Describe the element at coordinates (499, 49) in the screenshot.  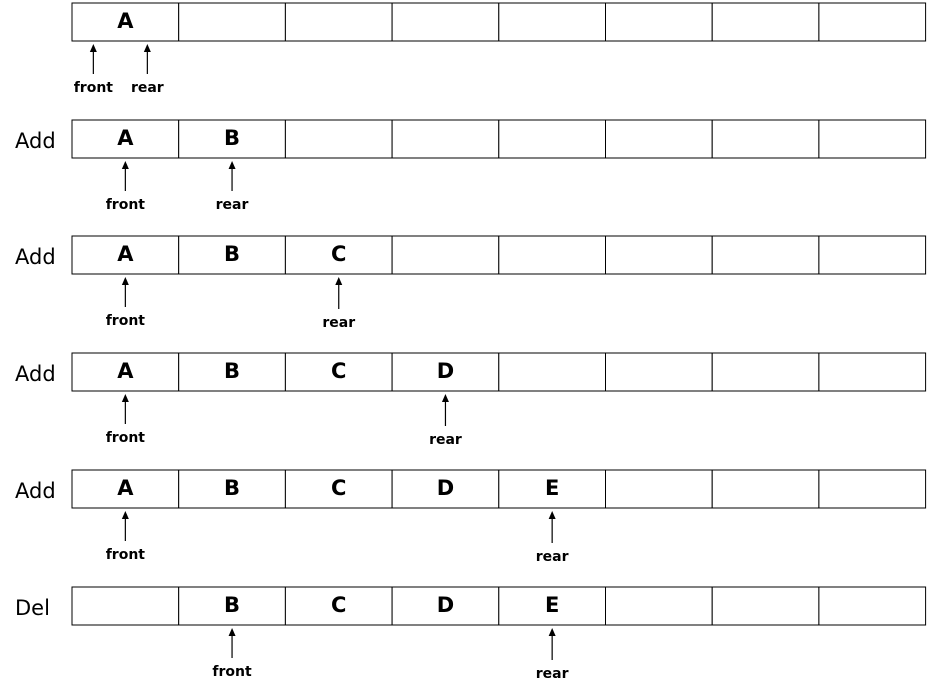
I see `queue-row: Afront rear` at that location.